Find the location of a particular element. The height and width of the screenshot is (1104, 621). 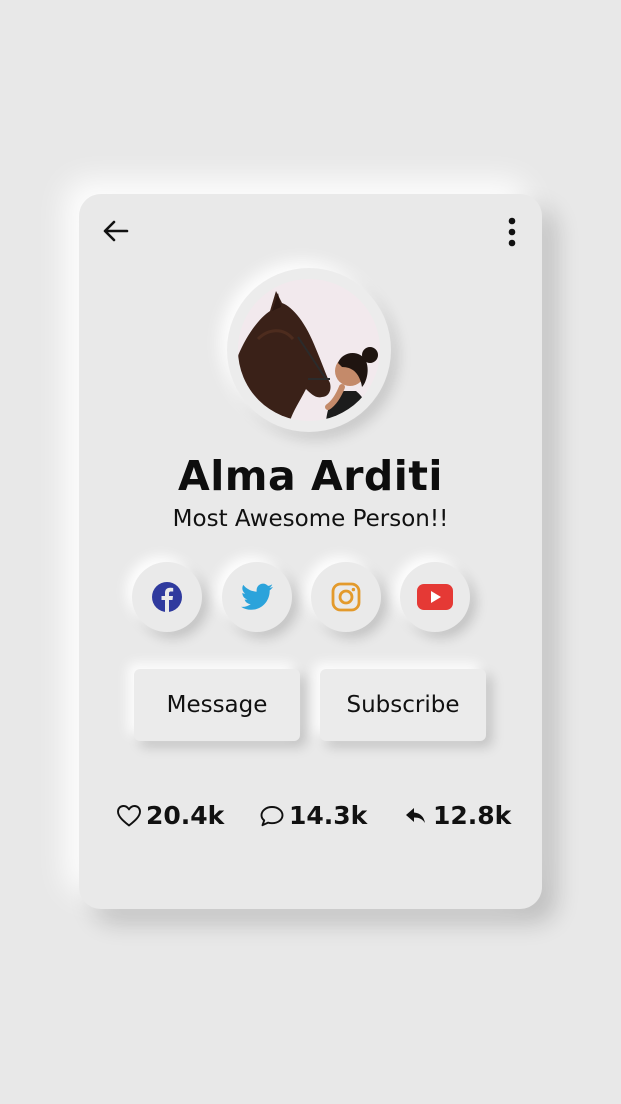

comments-stat: 14.3k is located at coordinates (313, 815).